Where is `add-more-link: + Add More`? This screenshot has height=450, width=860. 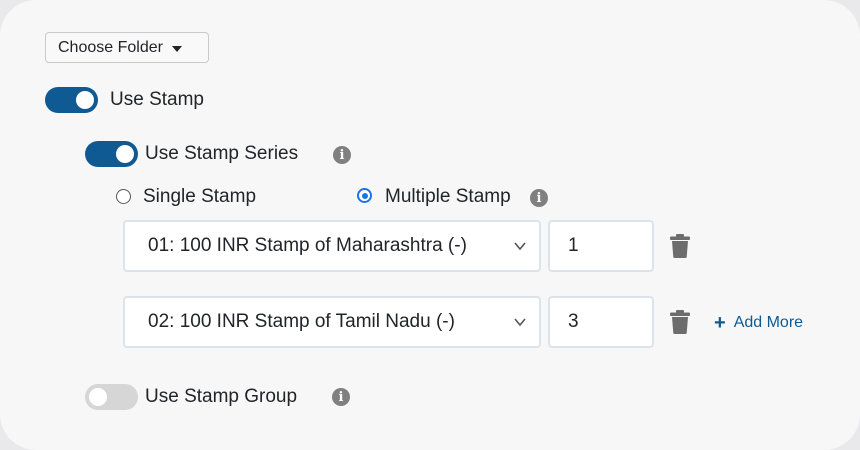
add-more-link: + Add More is located at coordinates (758, 323).